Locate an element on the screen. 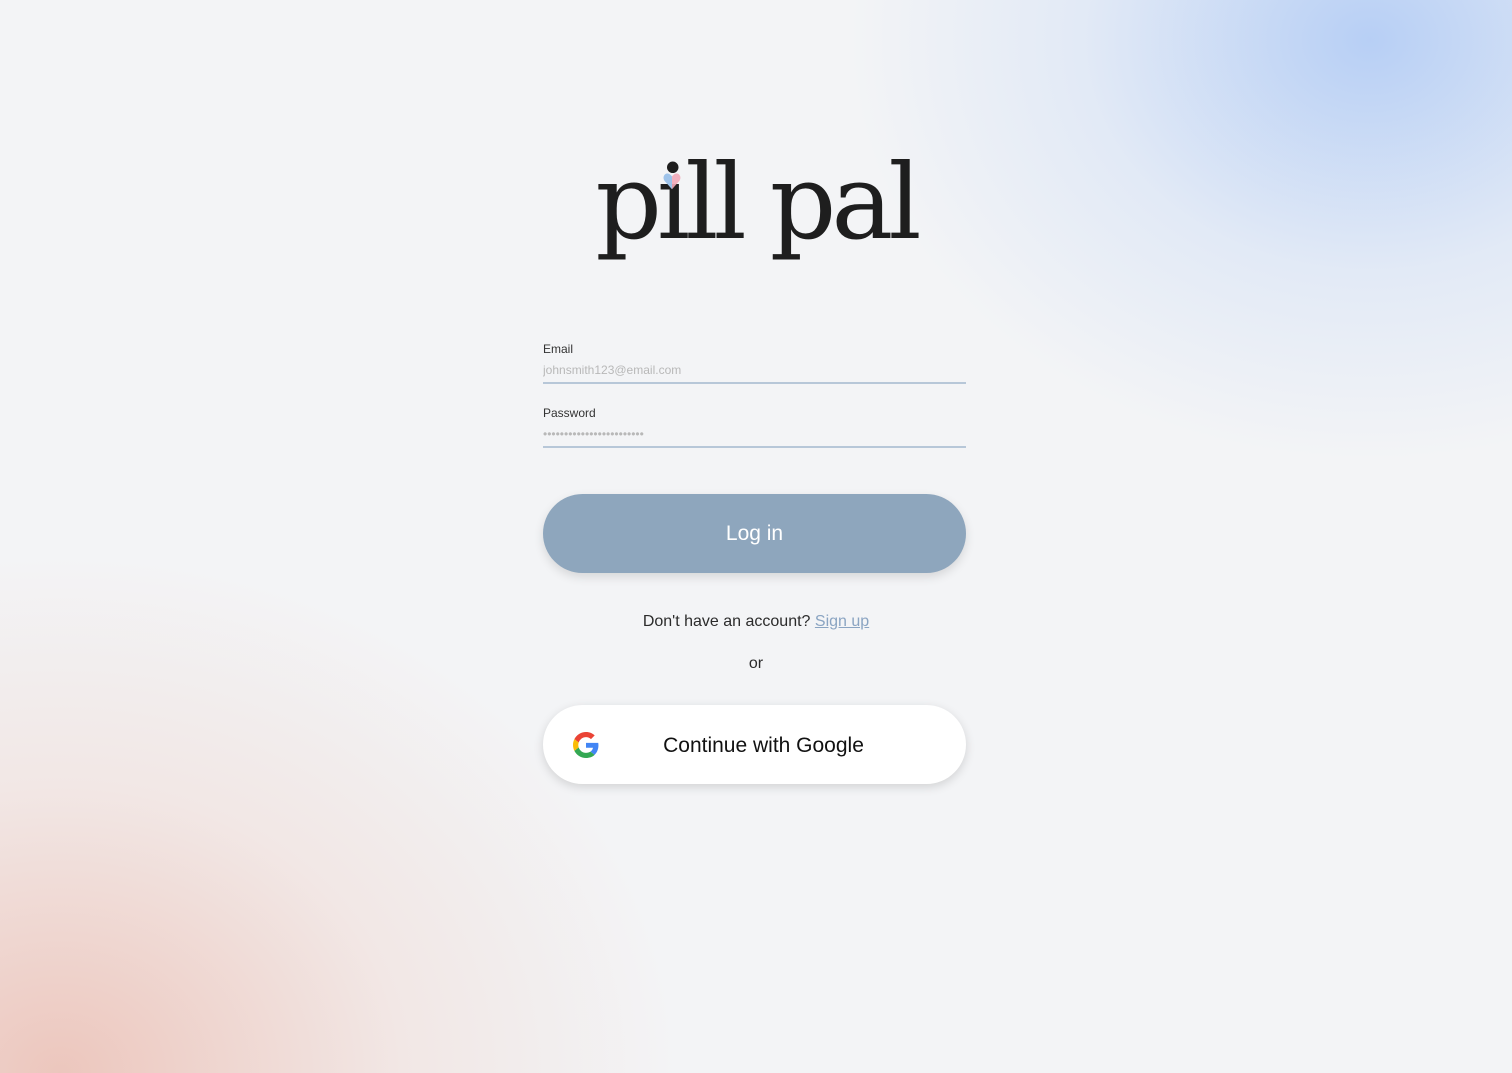  signup-link: Sign up is located at coordinates (842, 621).